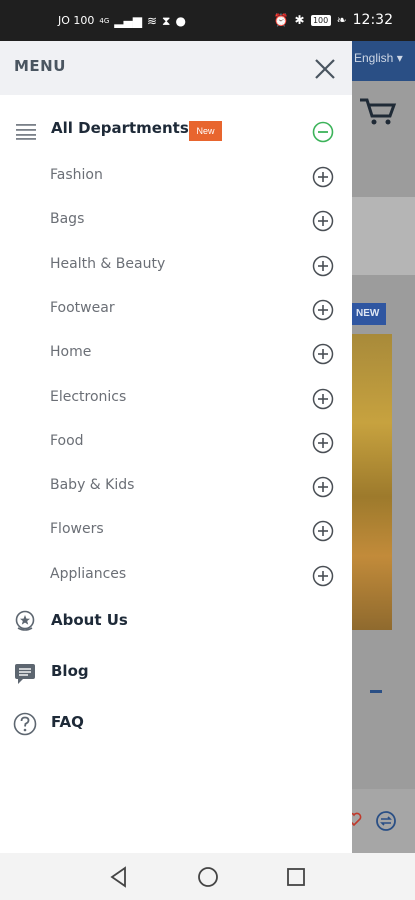 The height and width of the screenshot is (900, 415). I want to click on category-item: Food, so click(176, 443).